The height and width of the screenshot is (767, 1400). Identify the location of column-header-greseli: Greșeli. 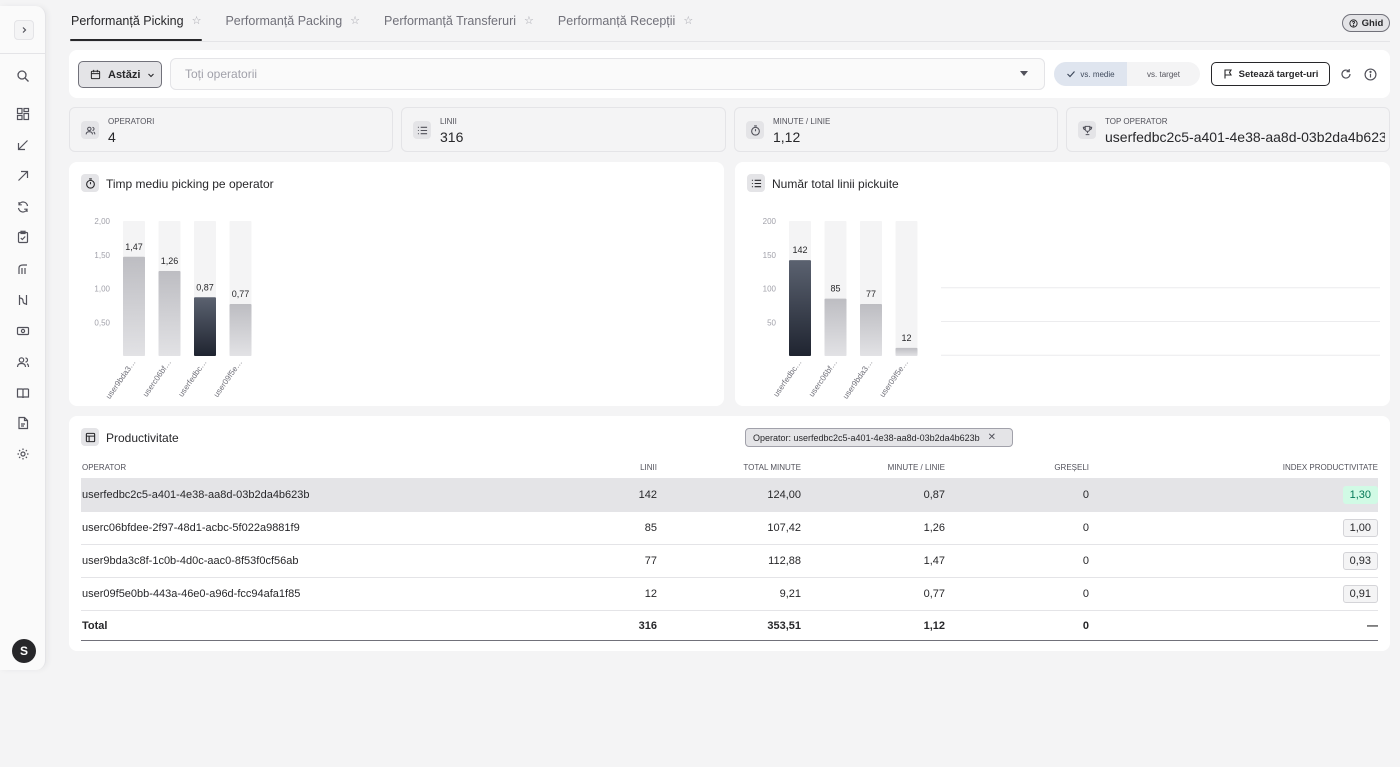
(1025, 467).